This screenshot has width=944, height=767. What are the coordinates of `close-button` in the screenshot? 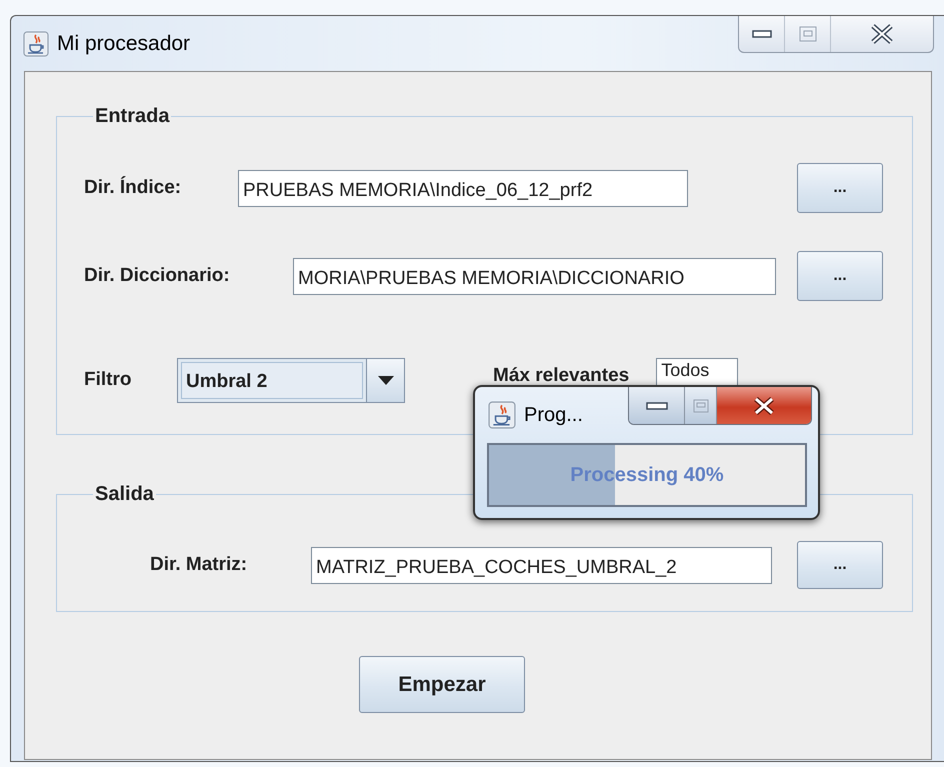 It's located at (764, 405).